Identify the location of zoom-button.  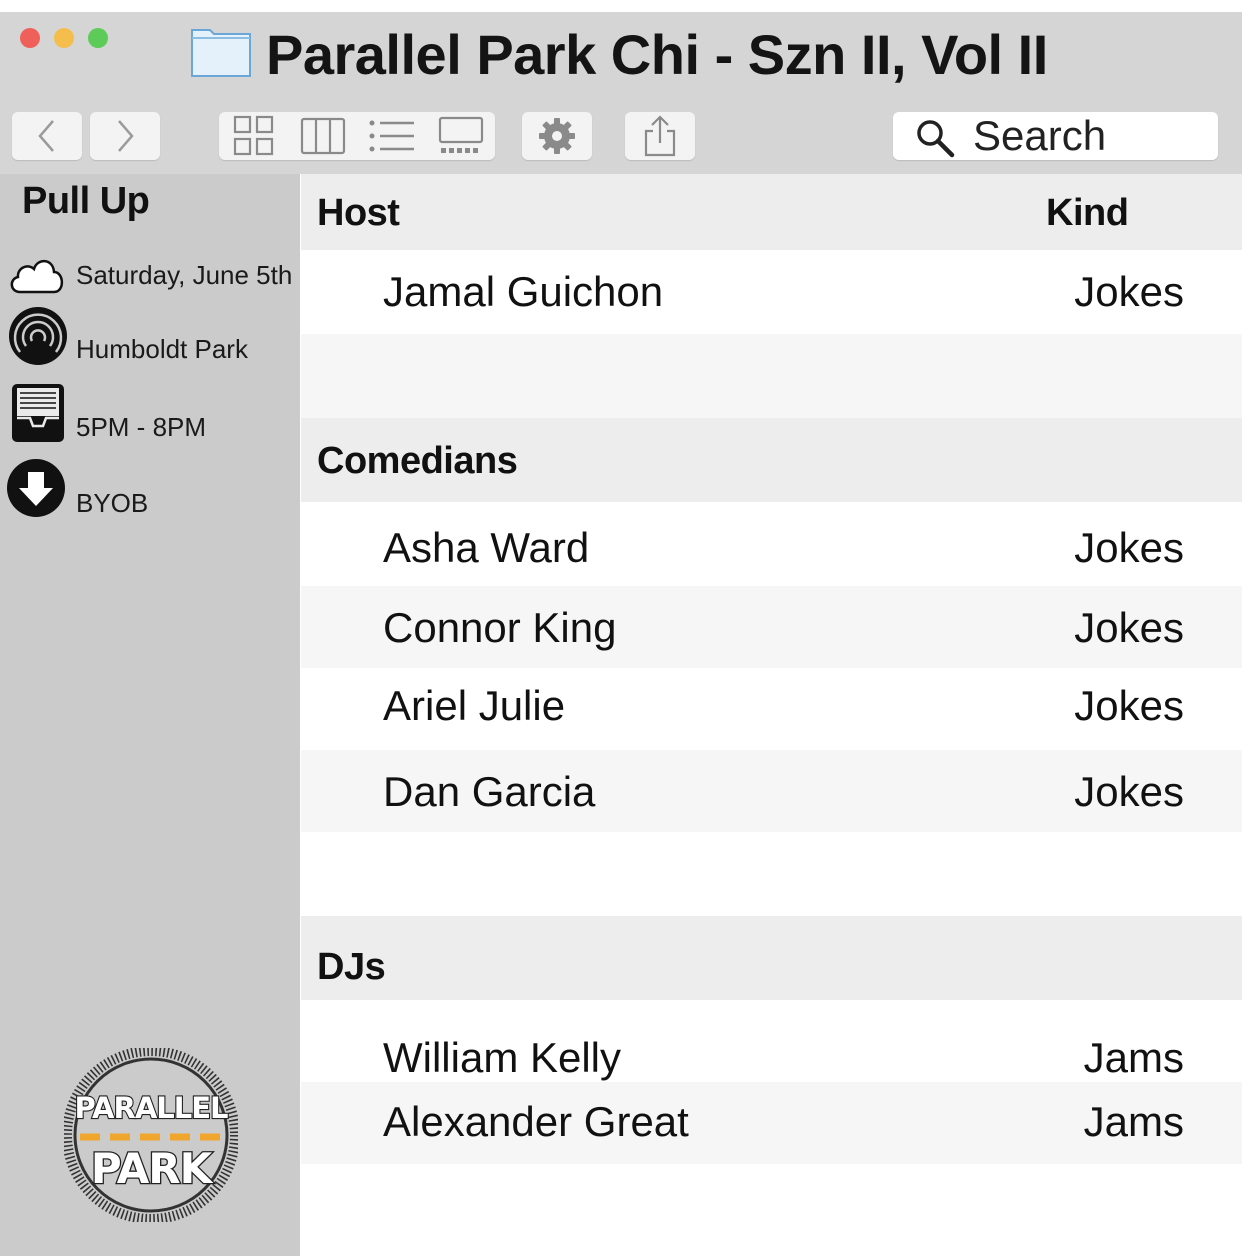
(98, 38).